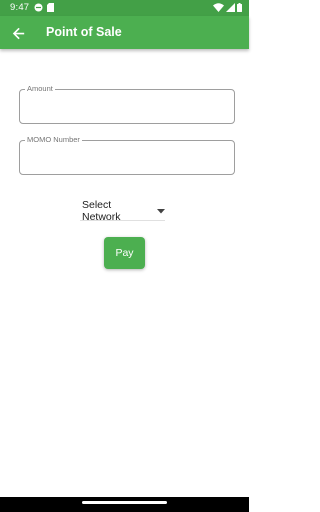 The width and height of the screenshot is (320, 512). I want to click on page-title: Point of Sale, so click(84, 32).